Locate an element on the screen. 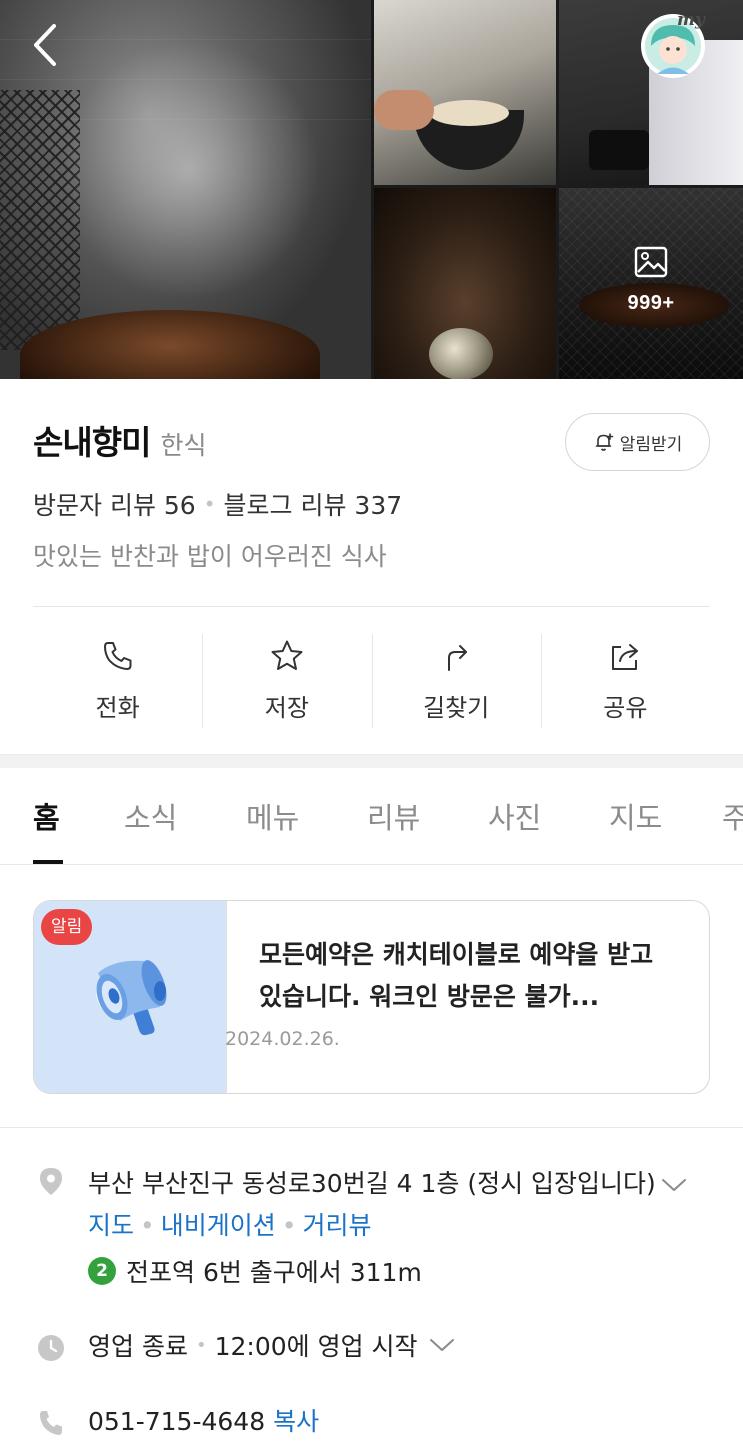 This screenshot has width=743, height=1449. notify-button: 알림받기 is located at coordinates (637, 442).